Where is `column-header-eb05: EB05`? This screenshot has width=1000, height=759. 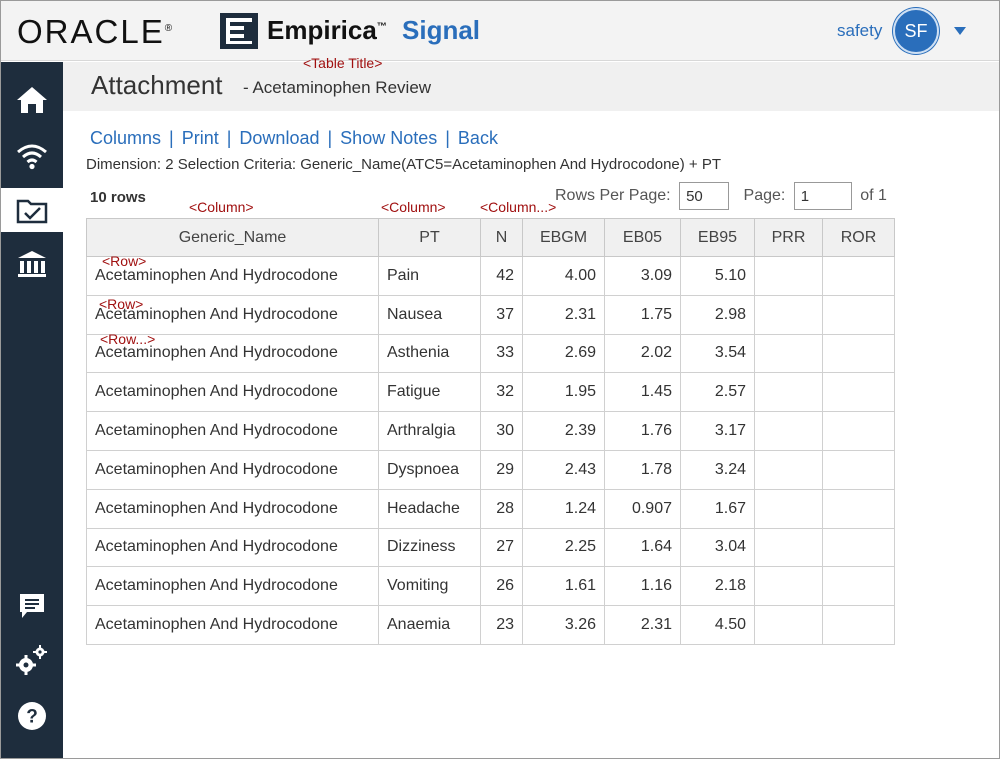
column-header-eb05: EB05 is located at coordinates (642, 237).